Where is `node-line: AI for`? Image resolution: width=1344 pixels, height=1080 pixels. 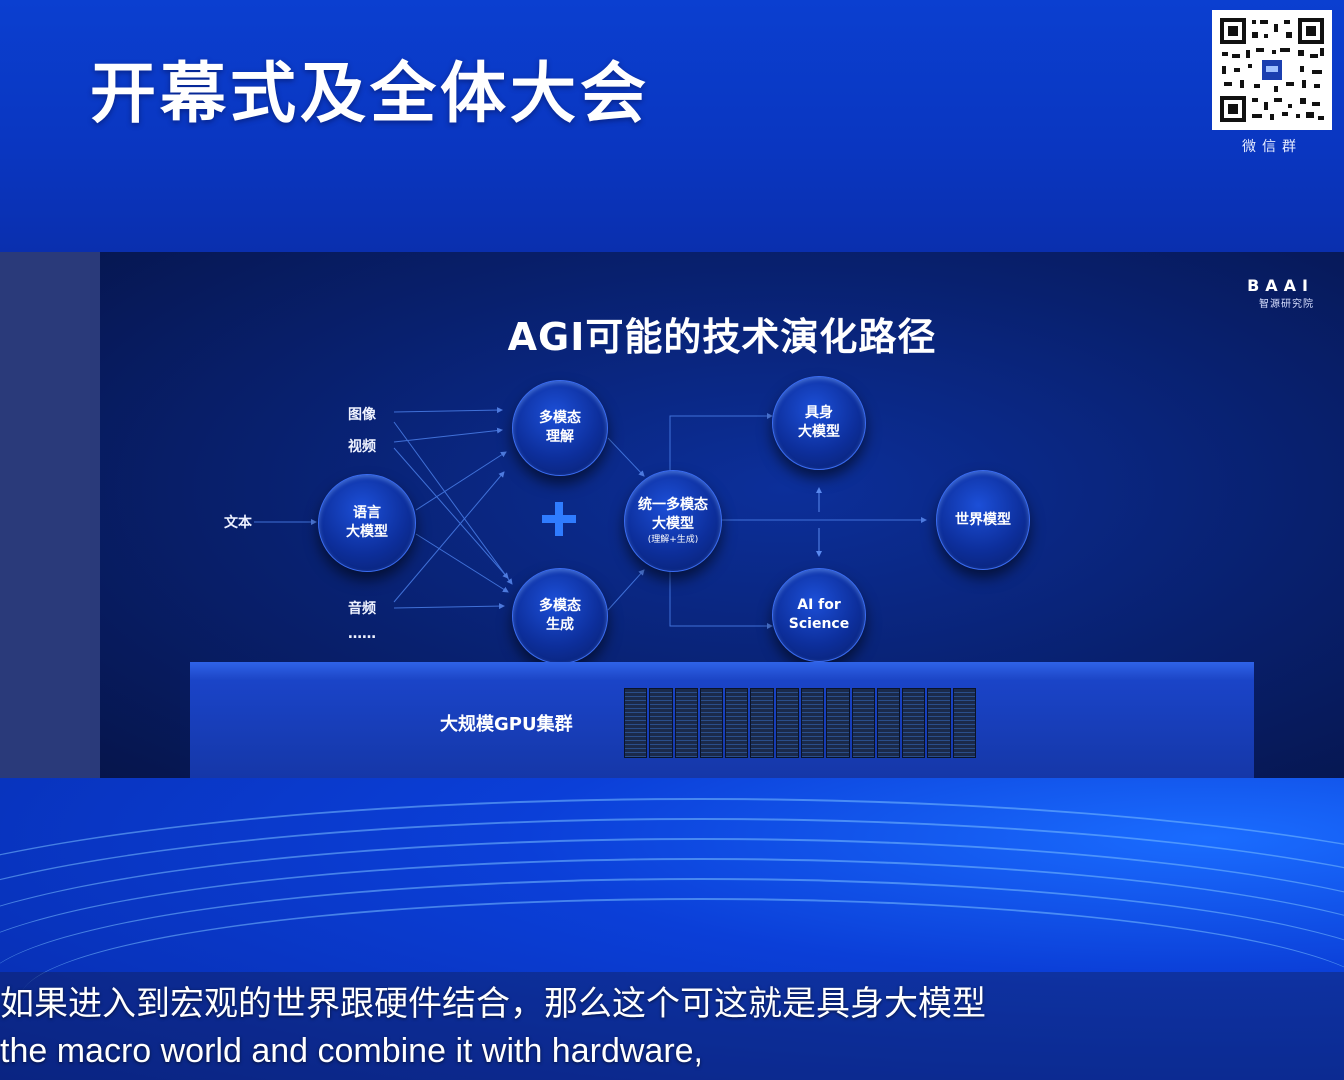 node-line: AI for is located at coordinates (819, 605).